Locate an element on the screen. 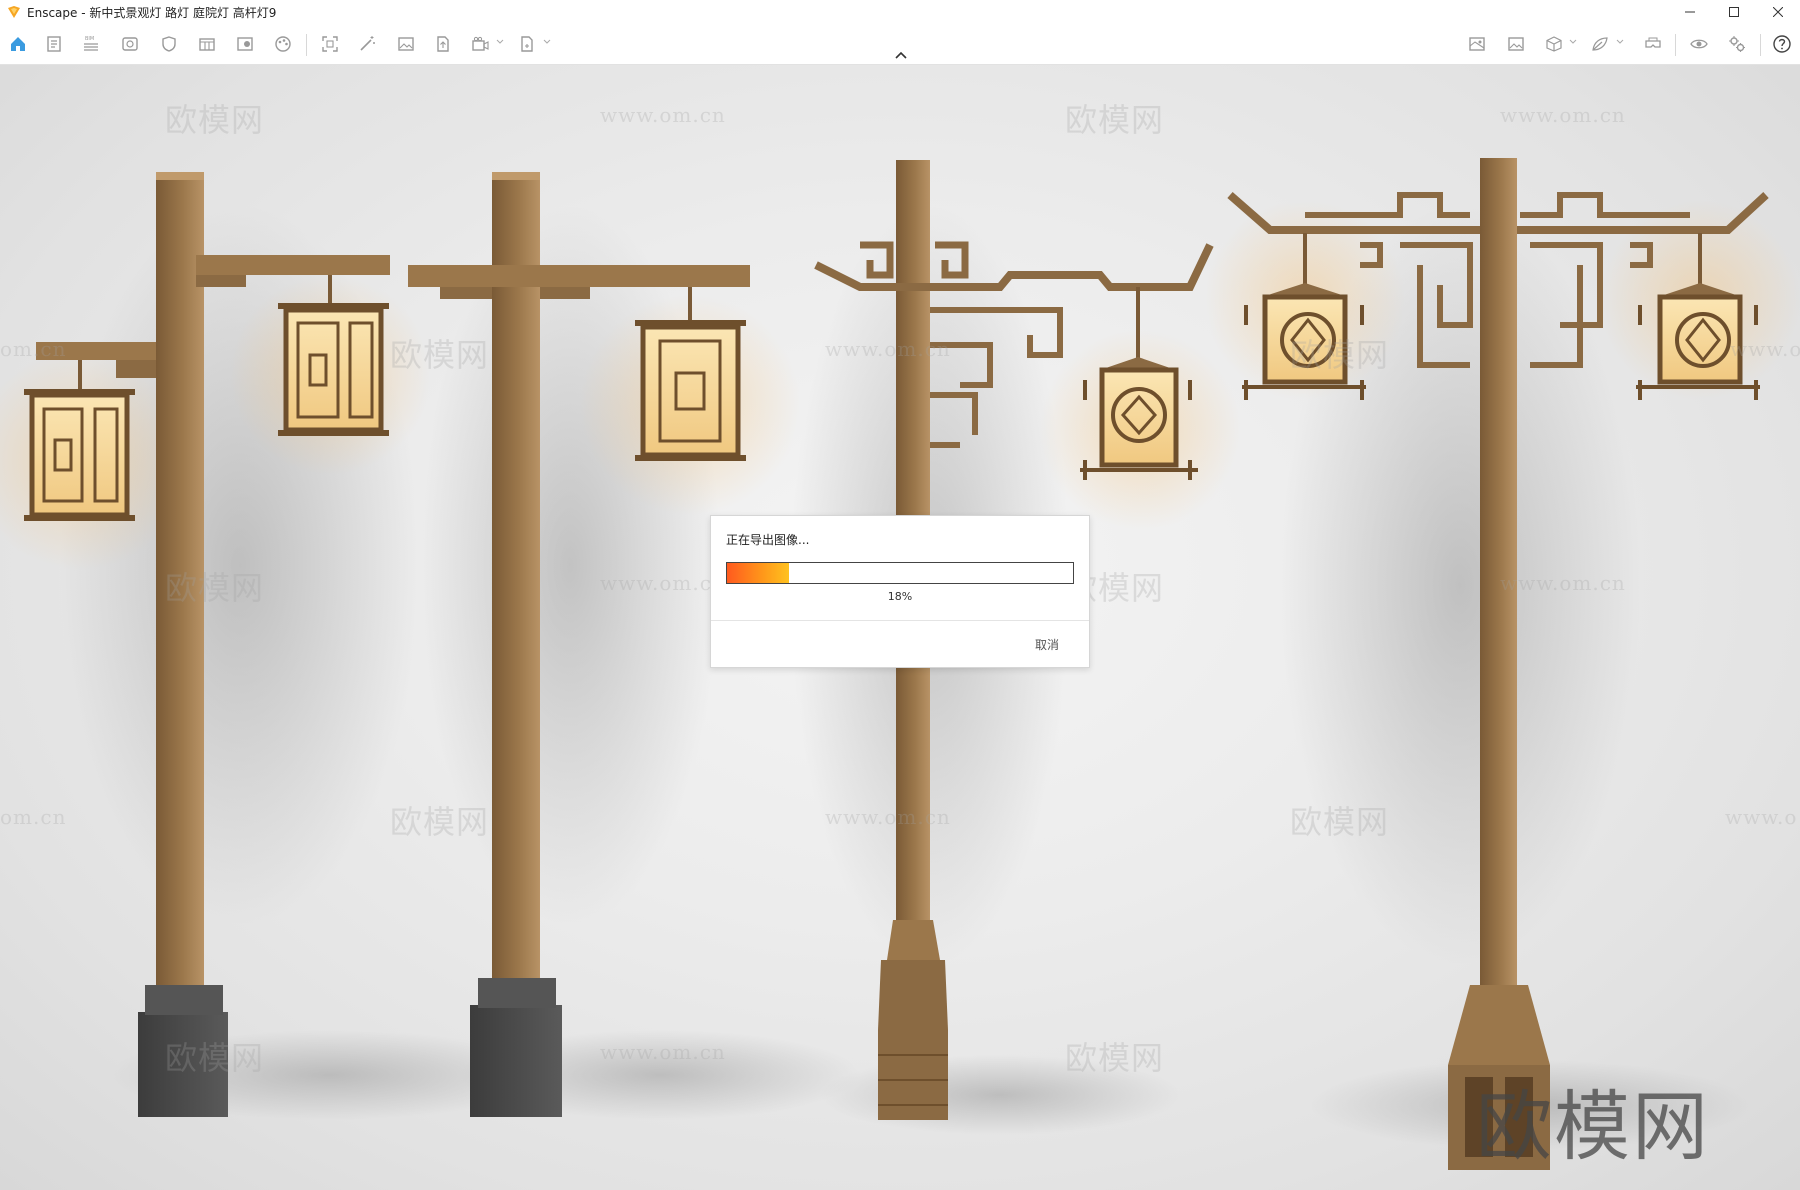  watermark-brand-large: 欧模网 is located at coordinates (1593, 1126).